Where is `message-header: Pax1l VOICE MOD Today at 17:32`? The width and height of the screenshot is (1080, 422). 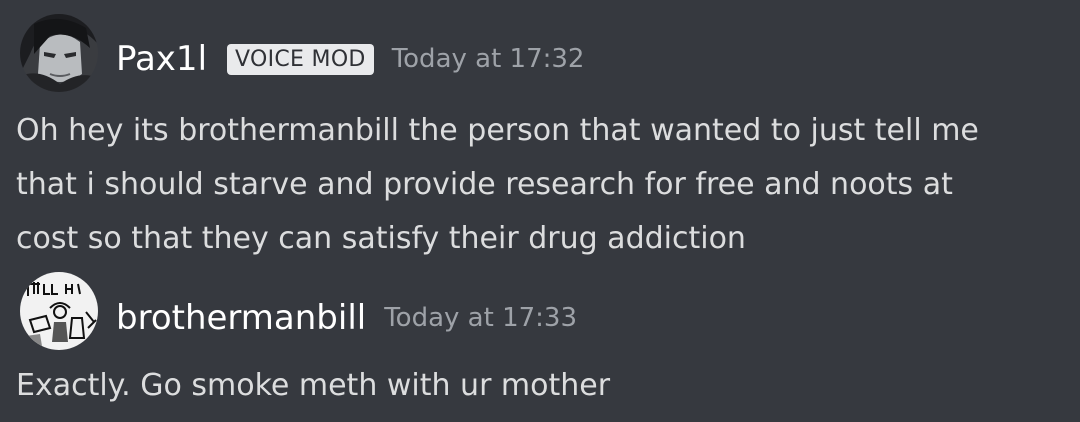 message-header: Pax1l VOICE MOD Today at 17:32 is located at coordinates (350, 59).